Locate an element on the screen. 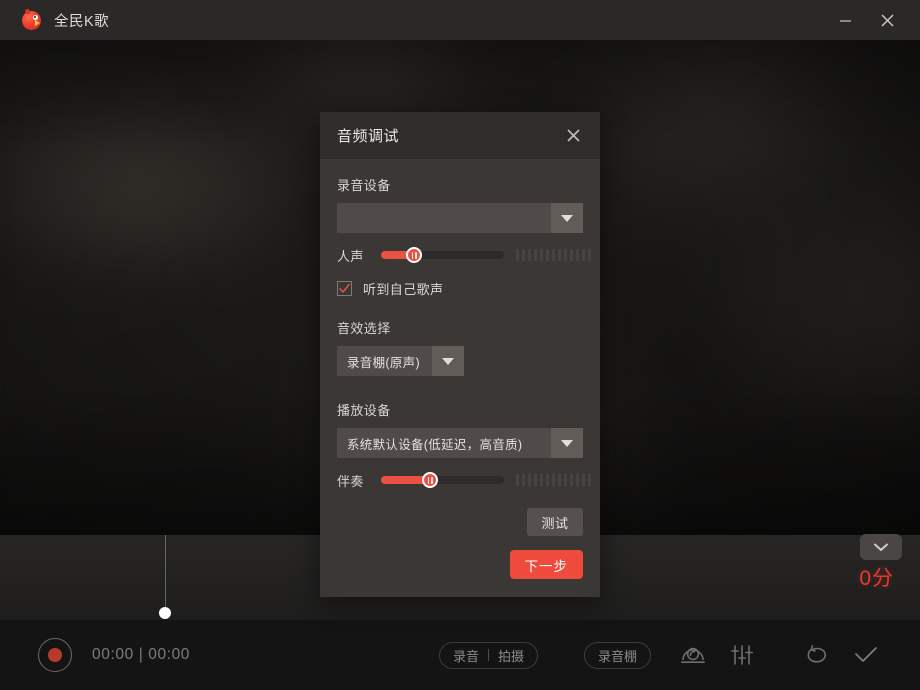 The image size is (920, 690). monitor-checkbox is located at coordinates (344, 288).